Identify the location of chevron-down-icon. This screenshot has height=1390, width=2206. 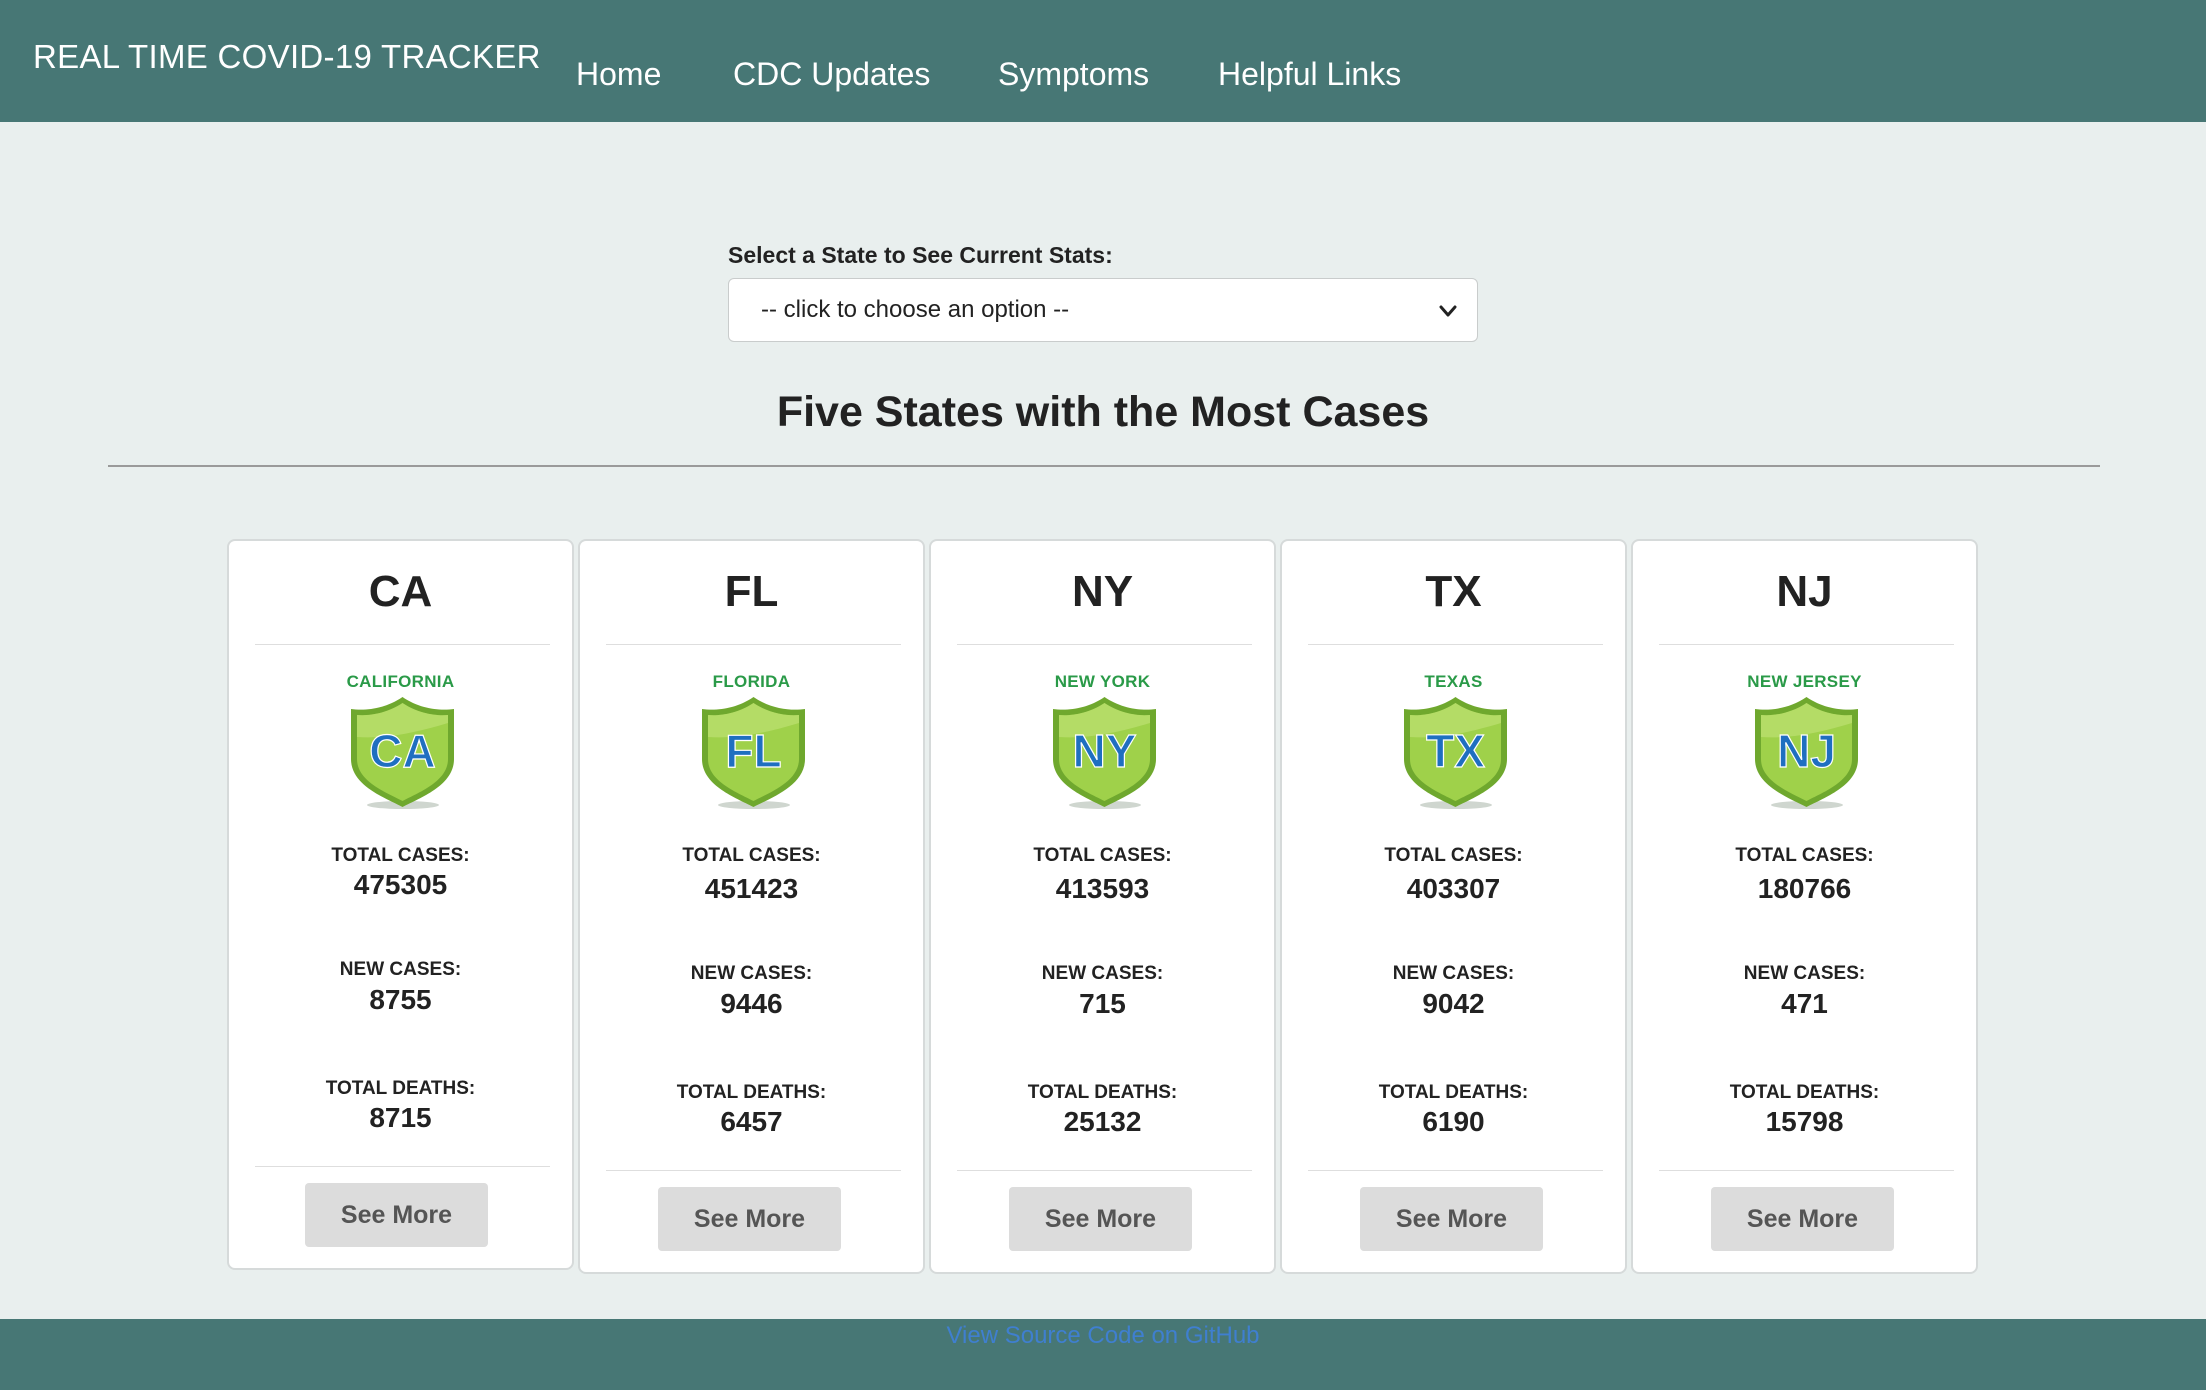
(1448, 311).